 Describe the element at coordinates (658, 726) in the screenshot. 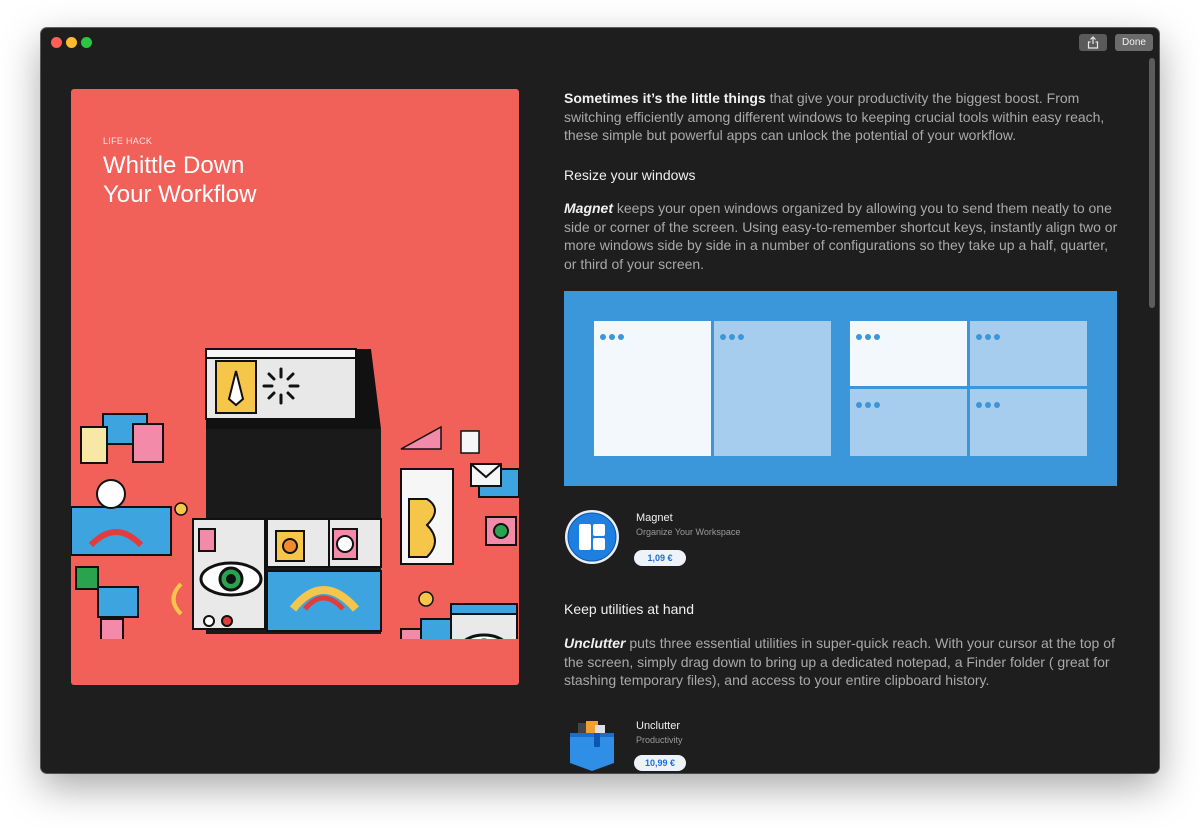

I see `unclutter-app-name: Unclutter` at that location.